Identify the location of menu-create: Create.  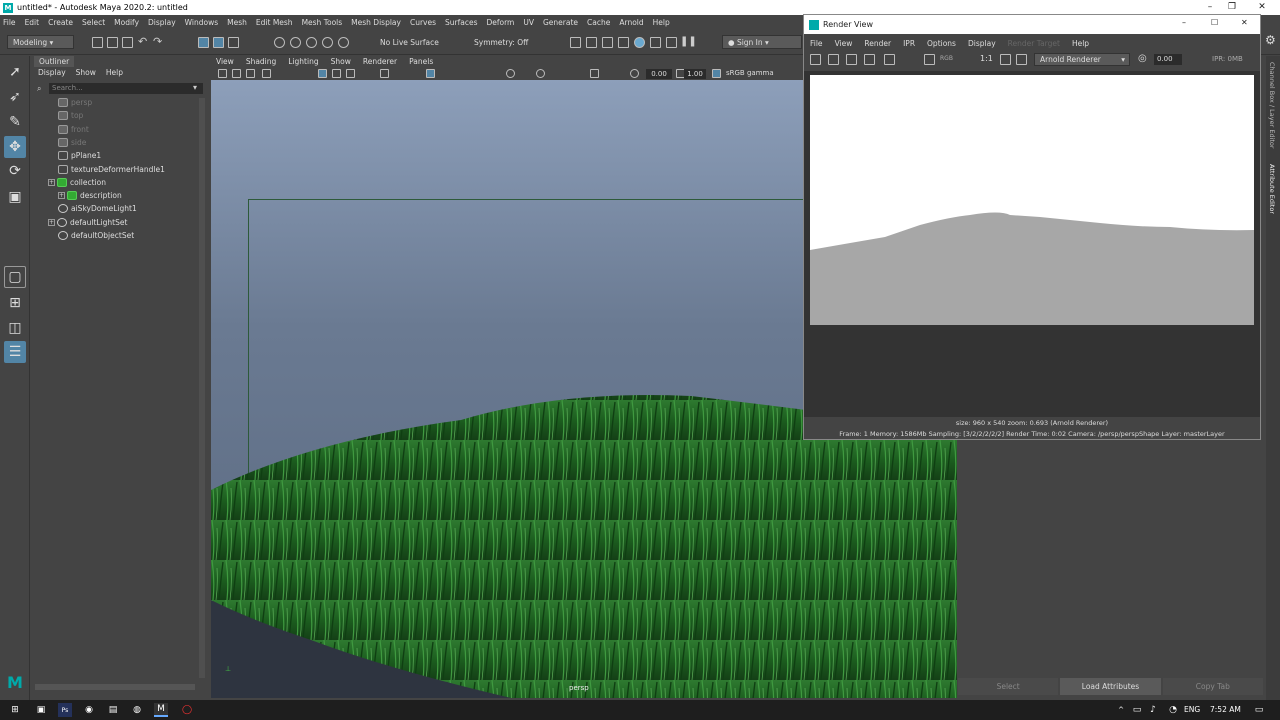
(60, 22).